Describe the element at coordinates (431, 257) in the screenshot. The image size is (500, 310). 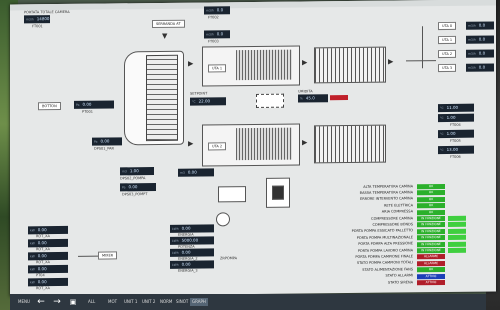
I see `status-indicator: ALLARME` at that location.